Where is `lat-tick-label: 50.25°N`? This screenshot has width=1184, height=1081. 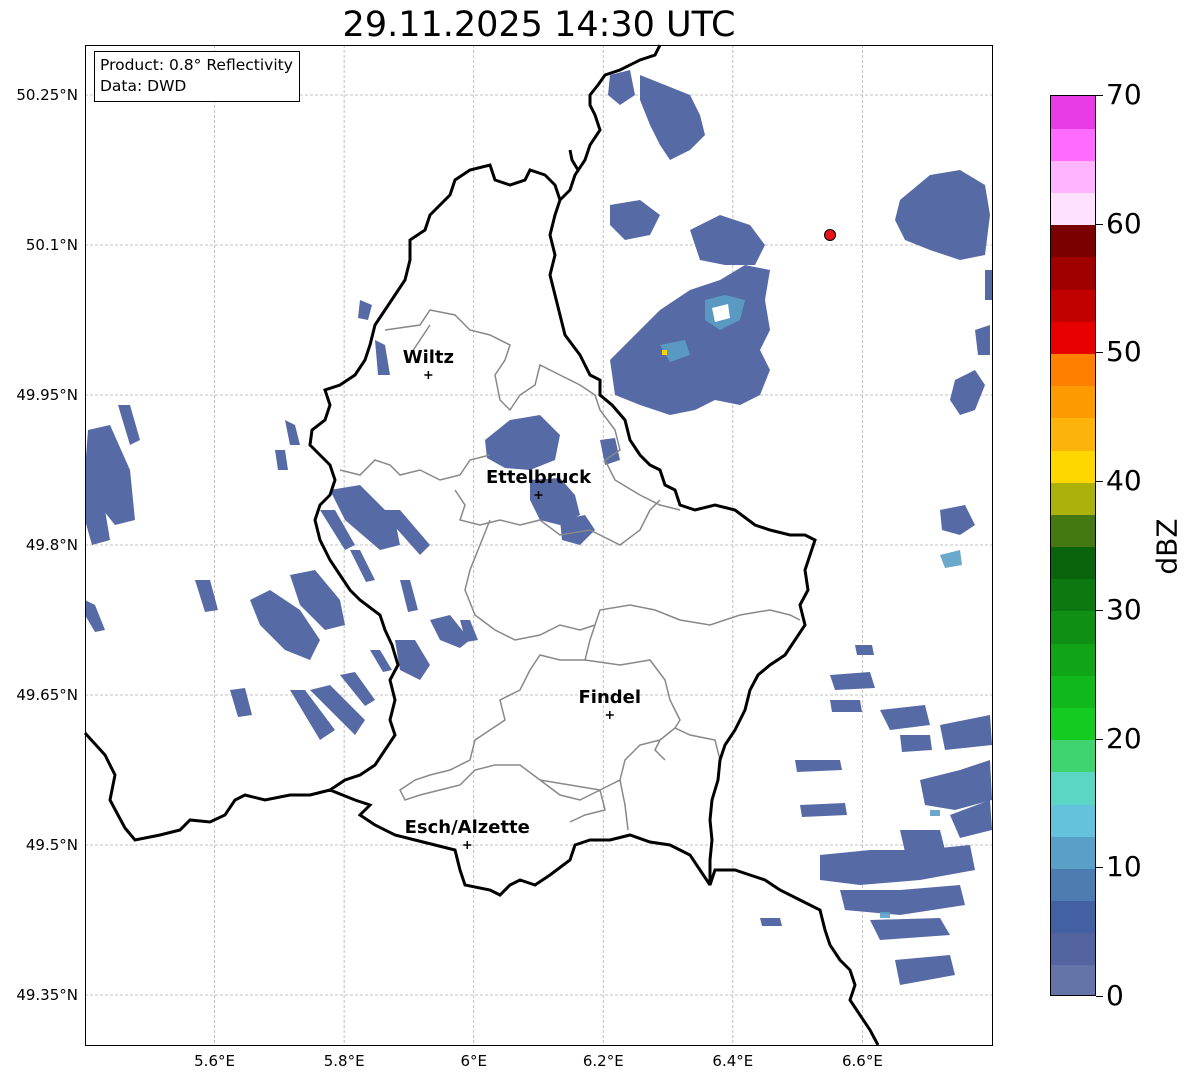 lat-tick-label: 50.25°N is located at coordinates (47, 95).